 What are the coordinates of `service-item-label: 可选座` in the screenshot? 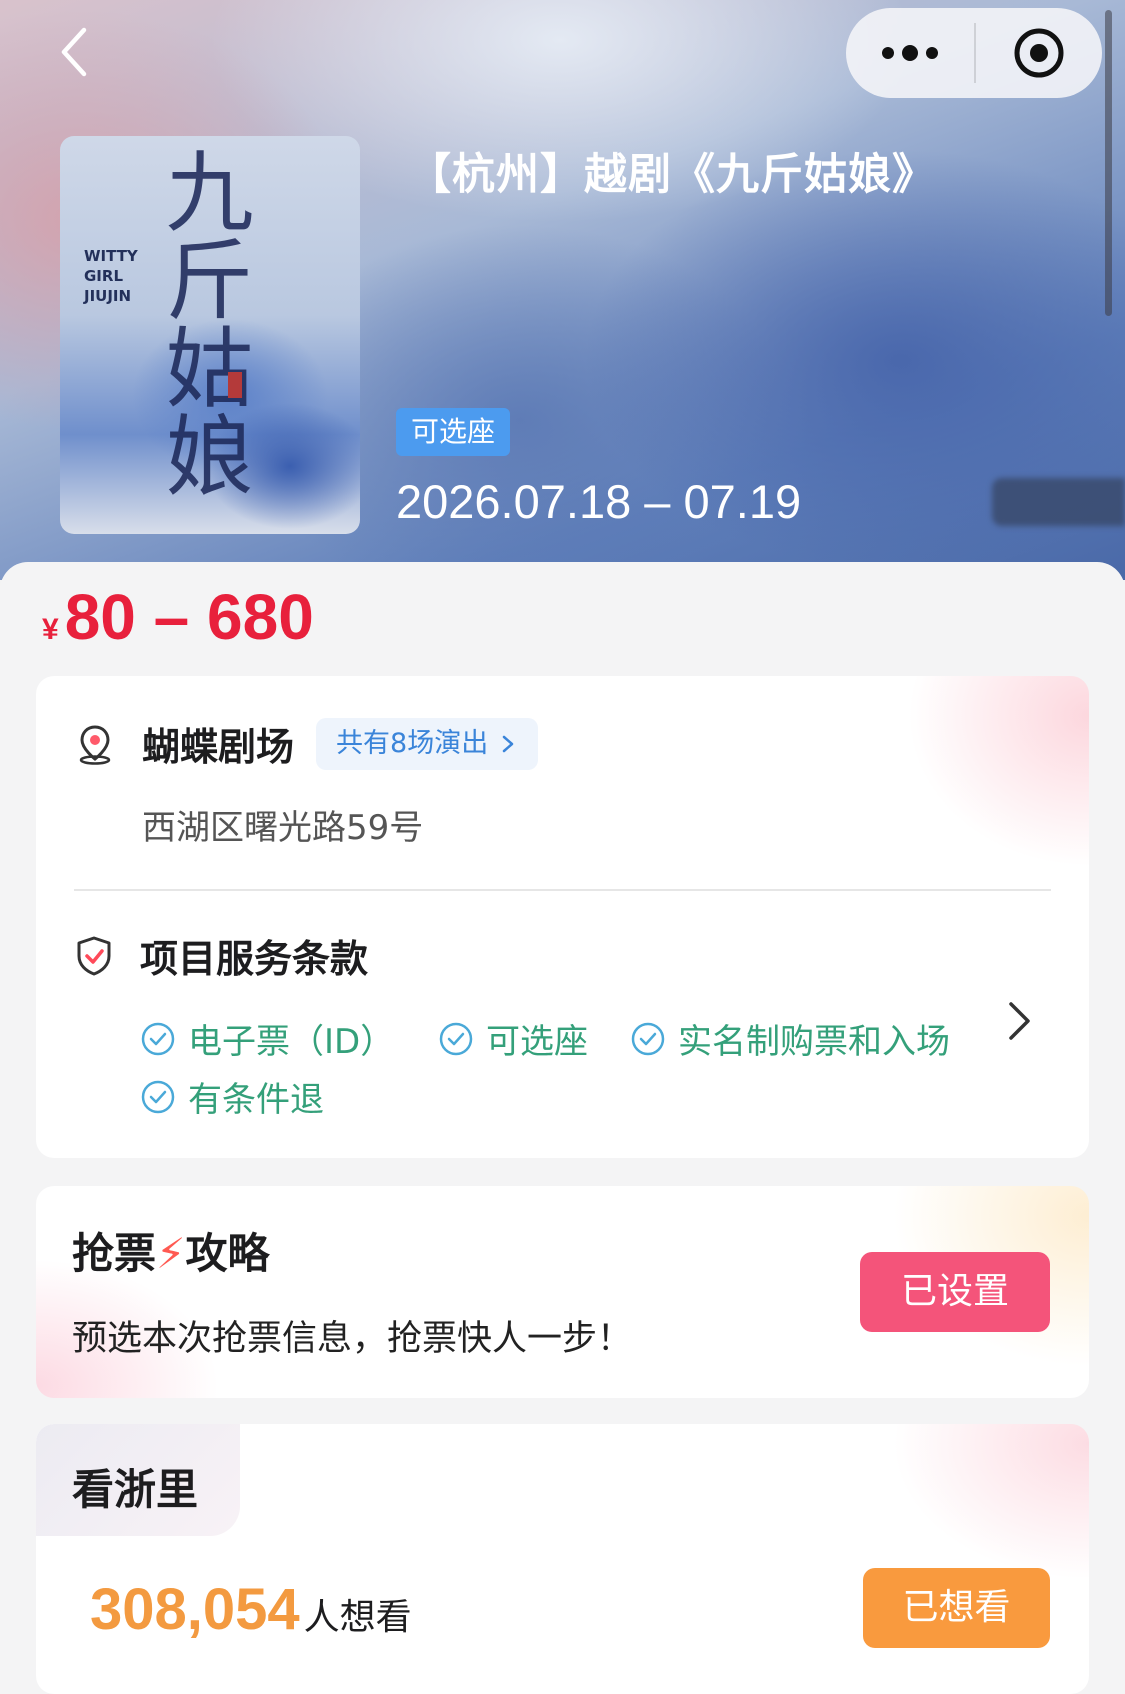 It's located at (537, 1042).